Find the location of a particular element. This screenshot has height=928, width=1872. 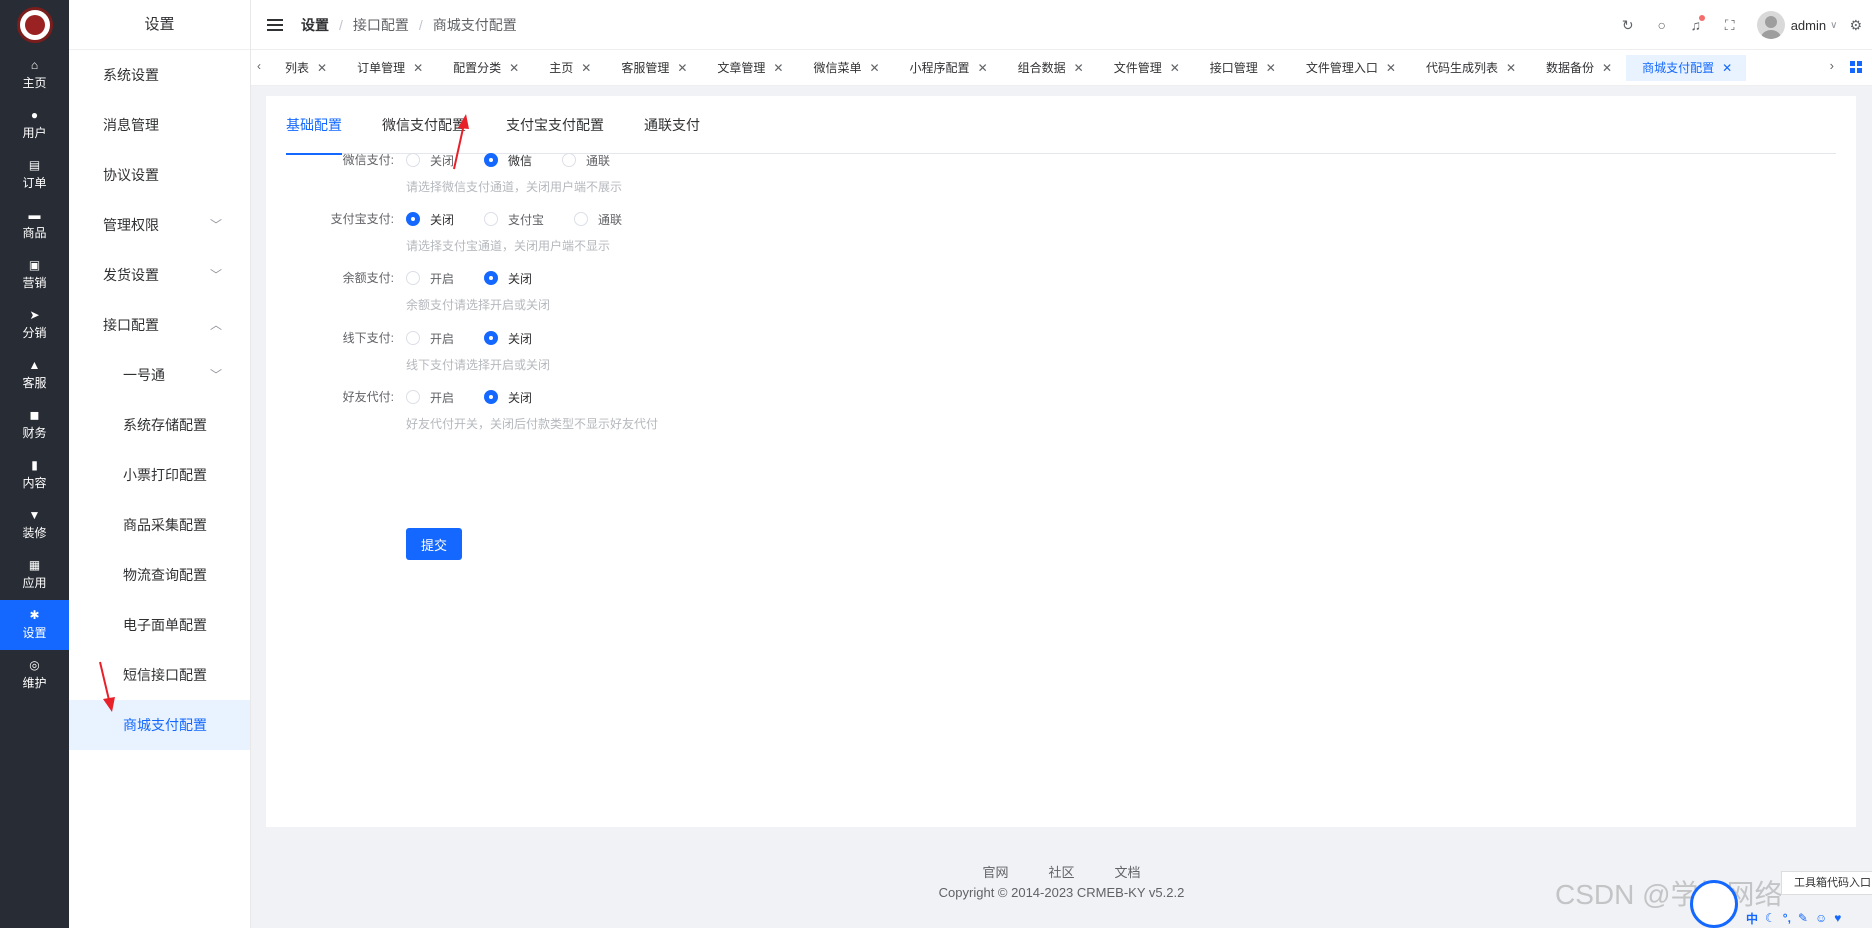

rail-item-product: ▬ 商品 is located at coordinates (34, 225).